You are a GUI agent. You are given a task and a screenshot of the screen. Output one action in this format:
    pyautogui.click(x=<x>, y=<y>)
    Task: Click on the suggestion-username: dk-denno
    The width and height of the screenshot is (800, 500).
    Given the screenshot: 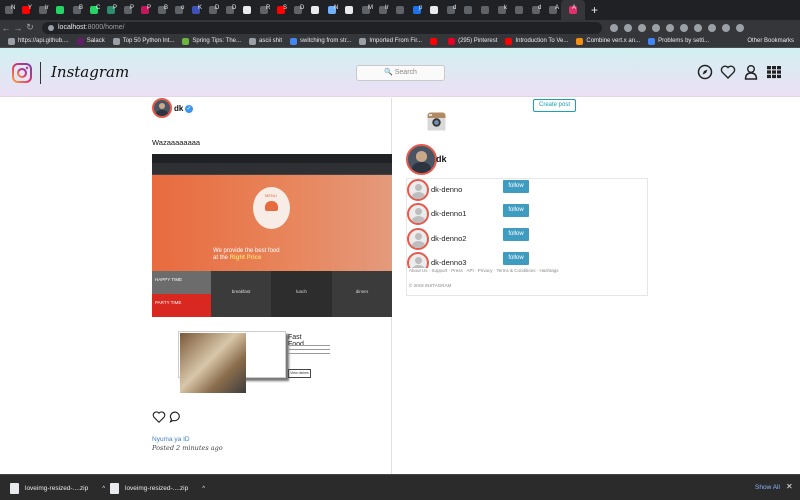 What is the action you would take?
    pyautogui.click(x=446, y=189)
    